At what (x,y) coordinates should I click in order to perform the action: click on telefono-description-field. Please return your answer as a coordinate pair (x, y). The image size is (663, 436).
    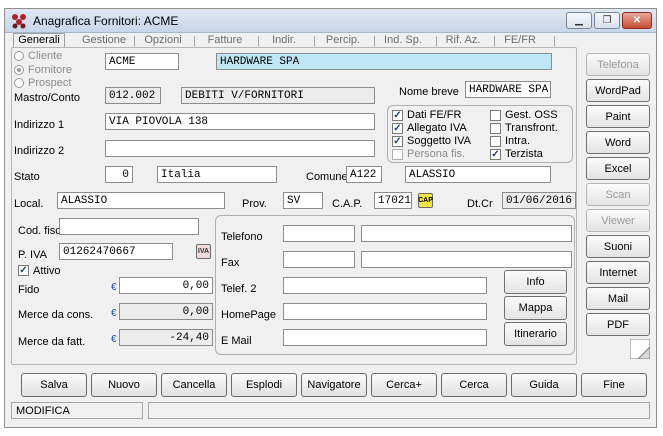
    Looking at the image, I should click on (466, 233).